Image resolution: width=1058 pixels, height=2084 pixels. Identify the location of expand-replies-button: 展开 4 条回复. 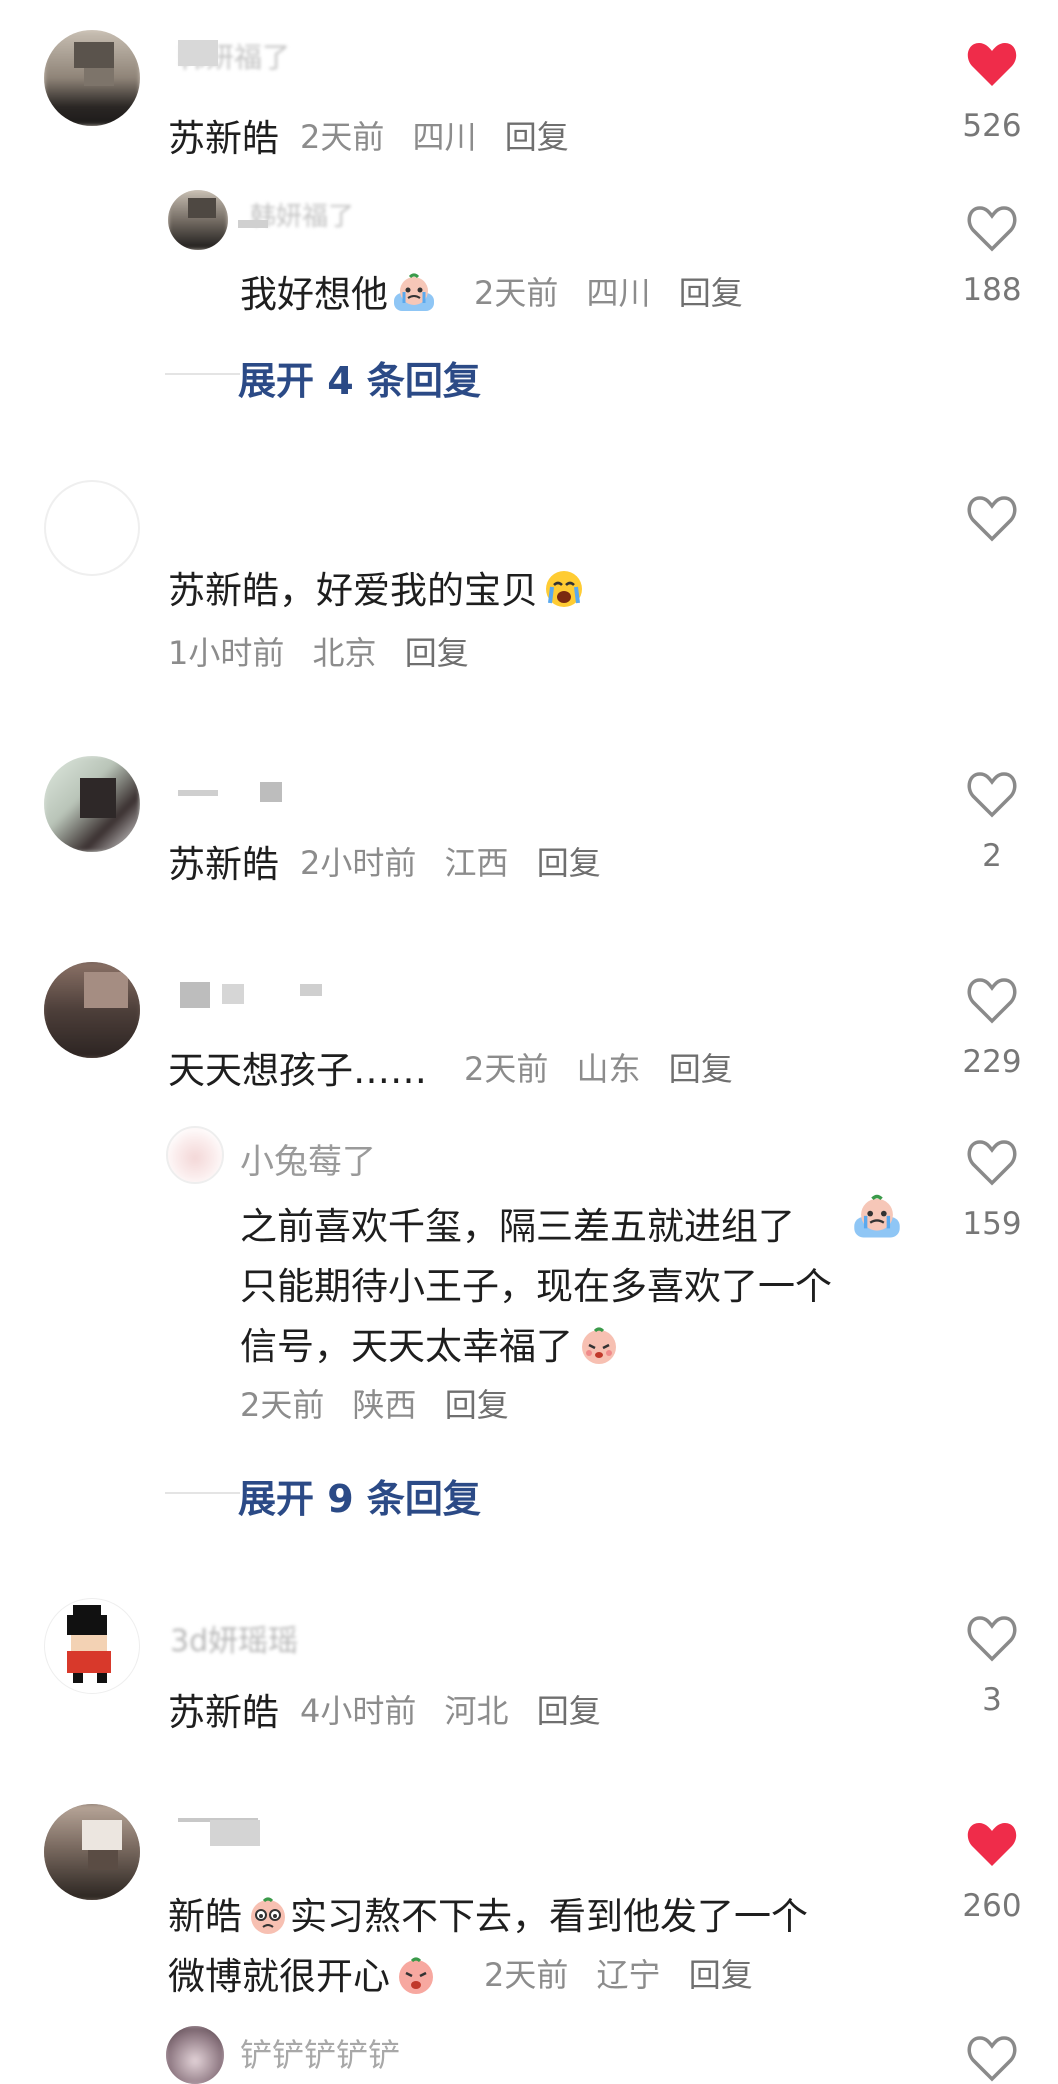
(359, 377).